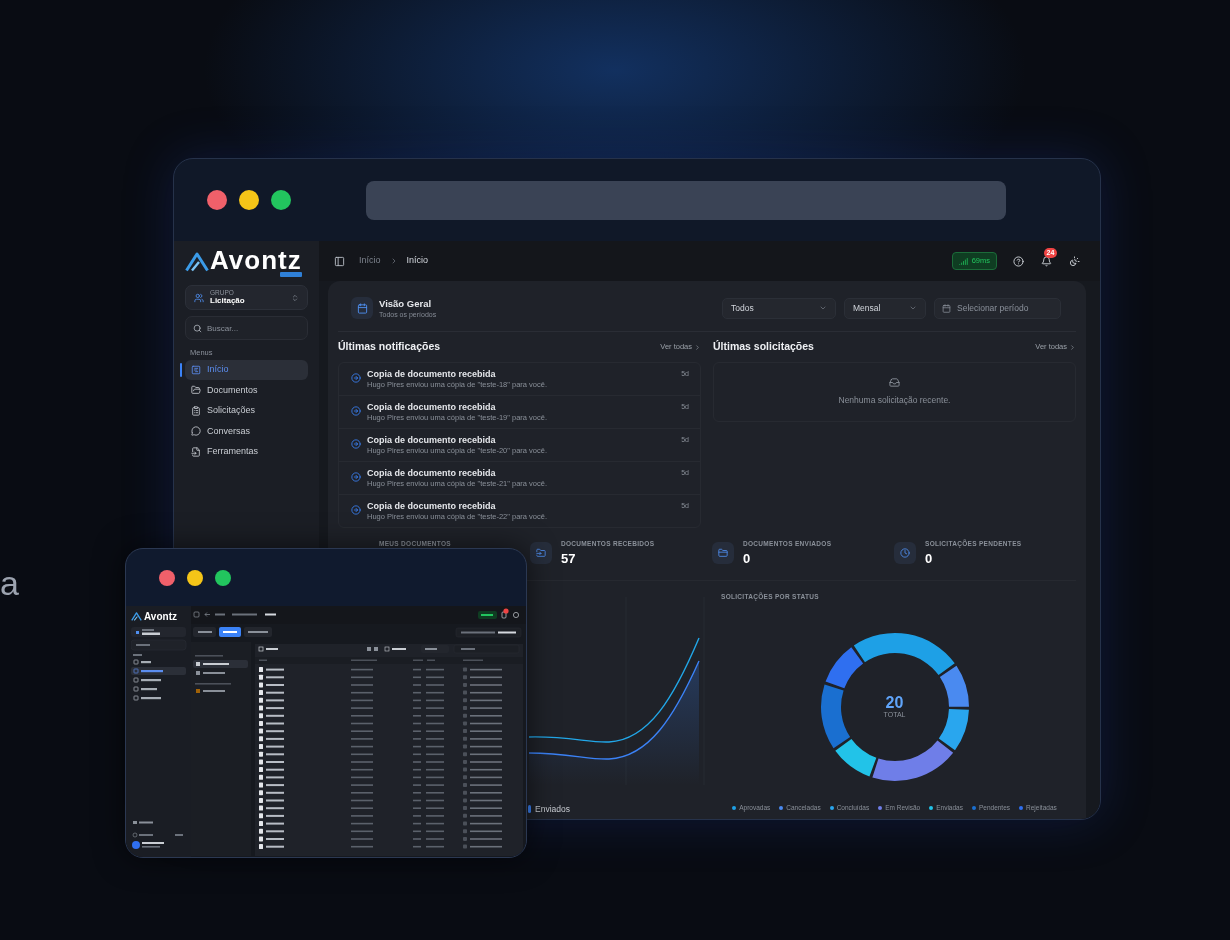  I want to click on chart-square-icon, so click(196, 369).